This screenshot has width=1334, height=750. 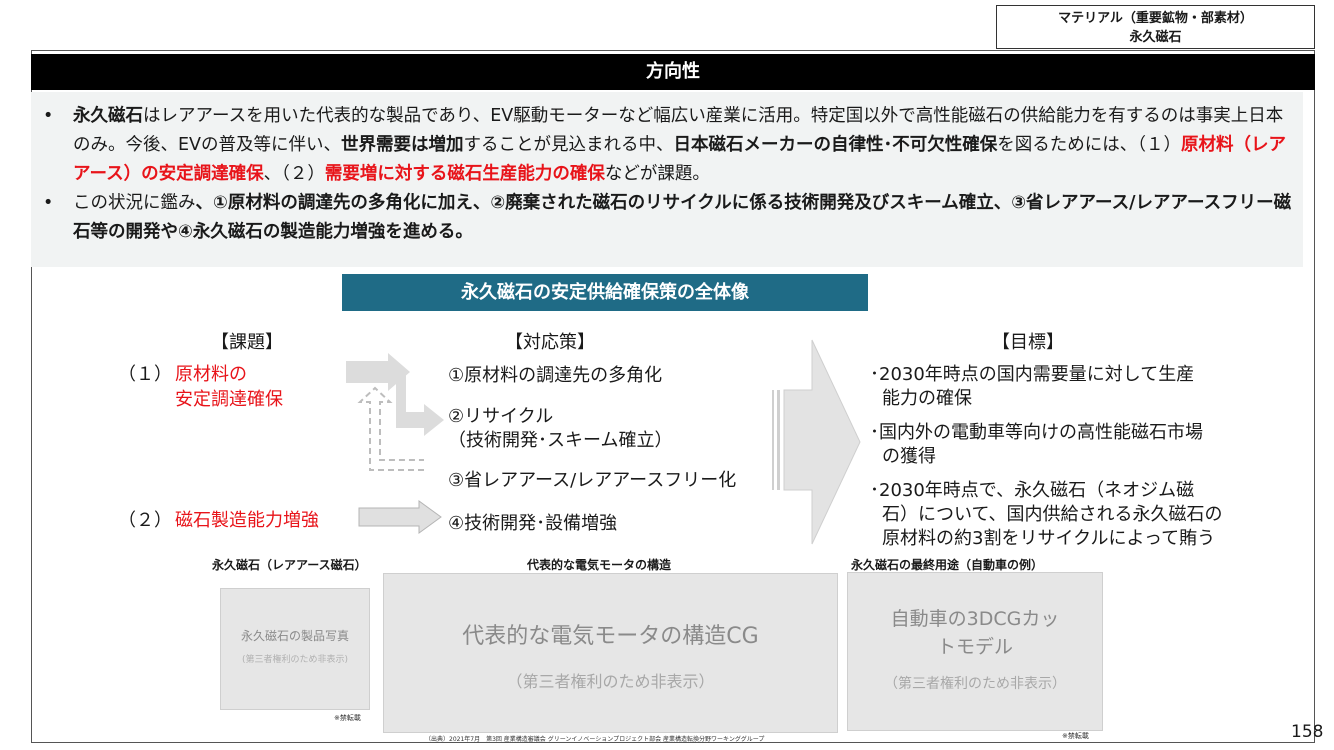 I want to click on bold-text: 永久磁石, so click(x=108, y=116).